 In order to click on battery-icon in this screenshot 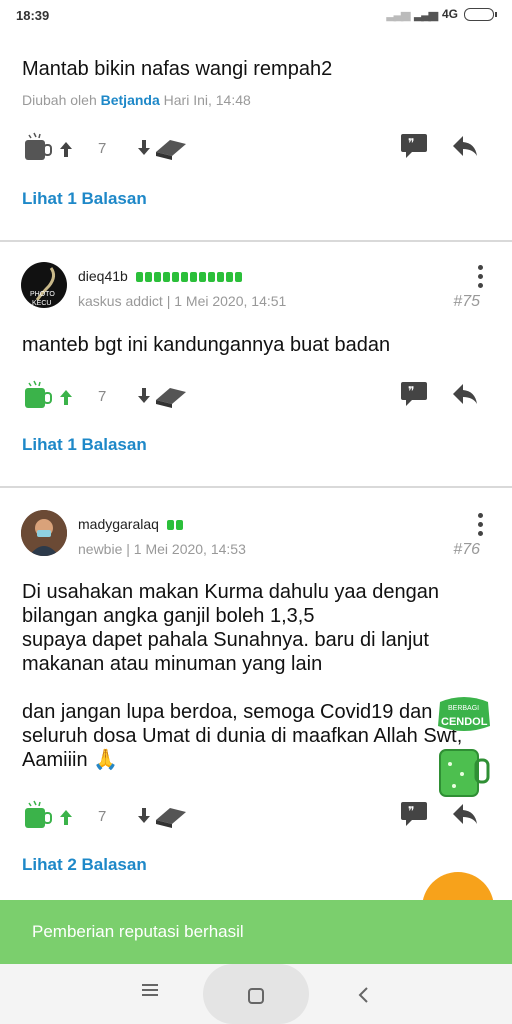, I will do `click(480, 14)`.